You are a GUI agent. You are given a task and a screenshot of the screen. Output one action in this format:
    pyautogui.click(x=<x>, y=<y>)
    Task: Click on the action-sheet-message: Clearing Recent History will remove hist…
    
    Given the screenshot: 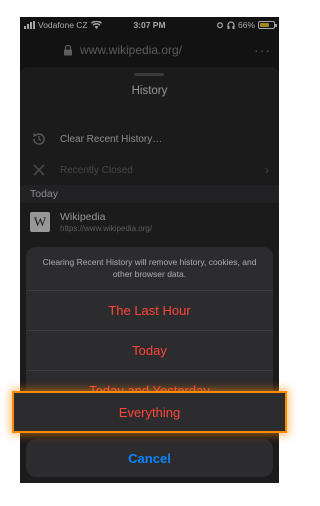 What is the action you would take?
    pyautogui.click(x=149, y=269)
    